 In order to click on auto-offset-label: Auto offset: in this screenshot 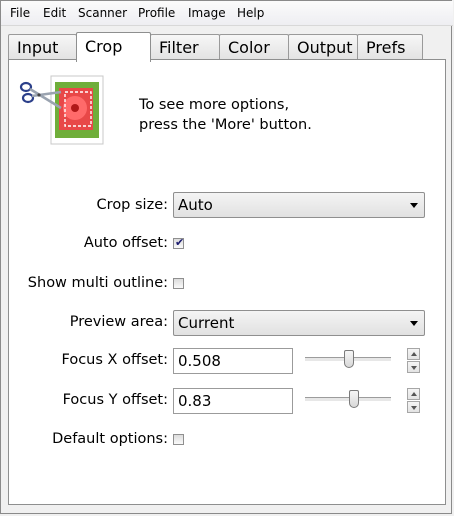, I will do `click(125, 243)`.